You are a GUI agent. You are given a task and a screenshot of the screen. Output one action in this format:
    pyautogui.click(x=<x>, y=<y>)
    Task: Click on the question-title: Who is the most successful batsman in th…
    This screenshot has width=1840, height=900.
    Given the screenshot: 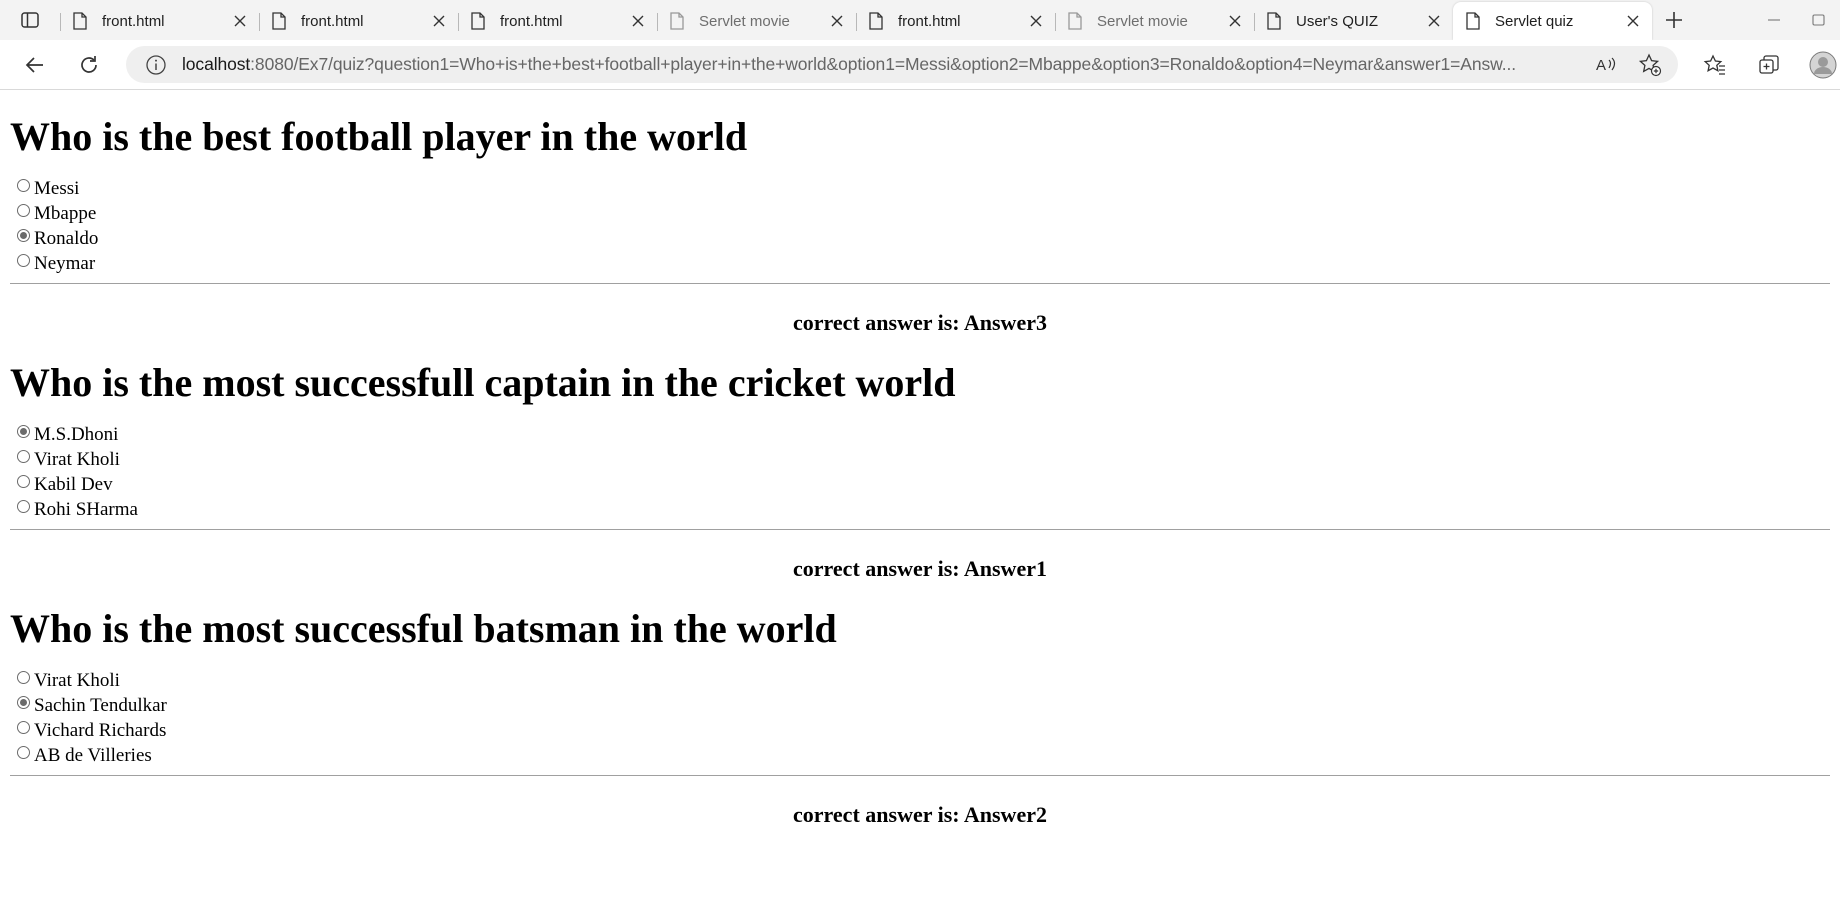 What is the action you would take?
    pyautogui.click(x=423, y=628)
    